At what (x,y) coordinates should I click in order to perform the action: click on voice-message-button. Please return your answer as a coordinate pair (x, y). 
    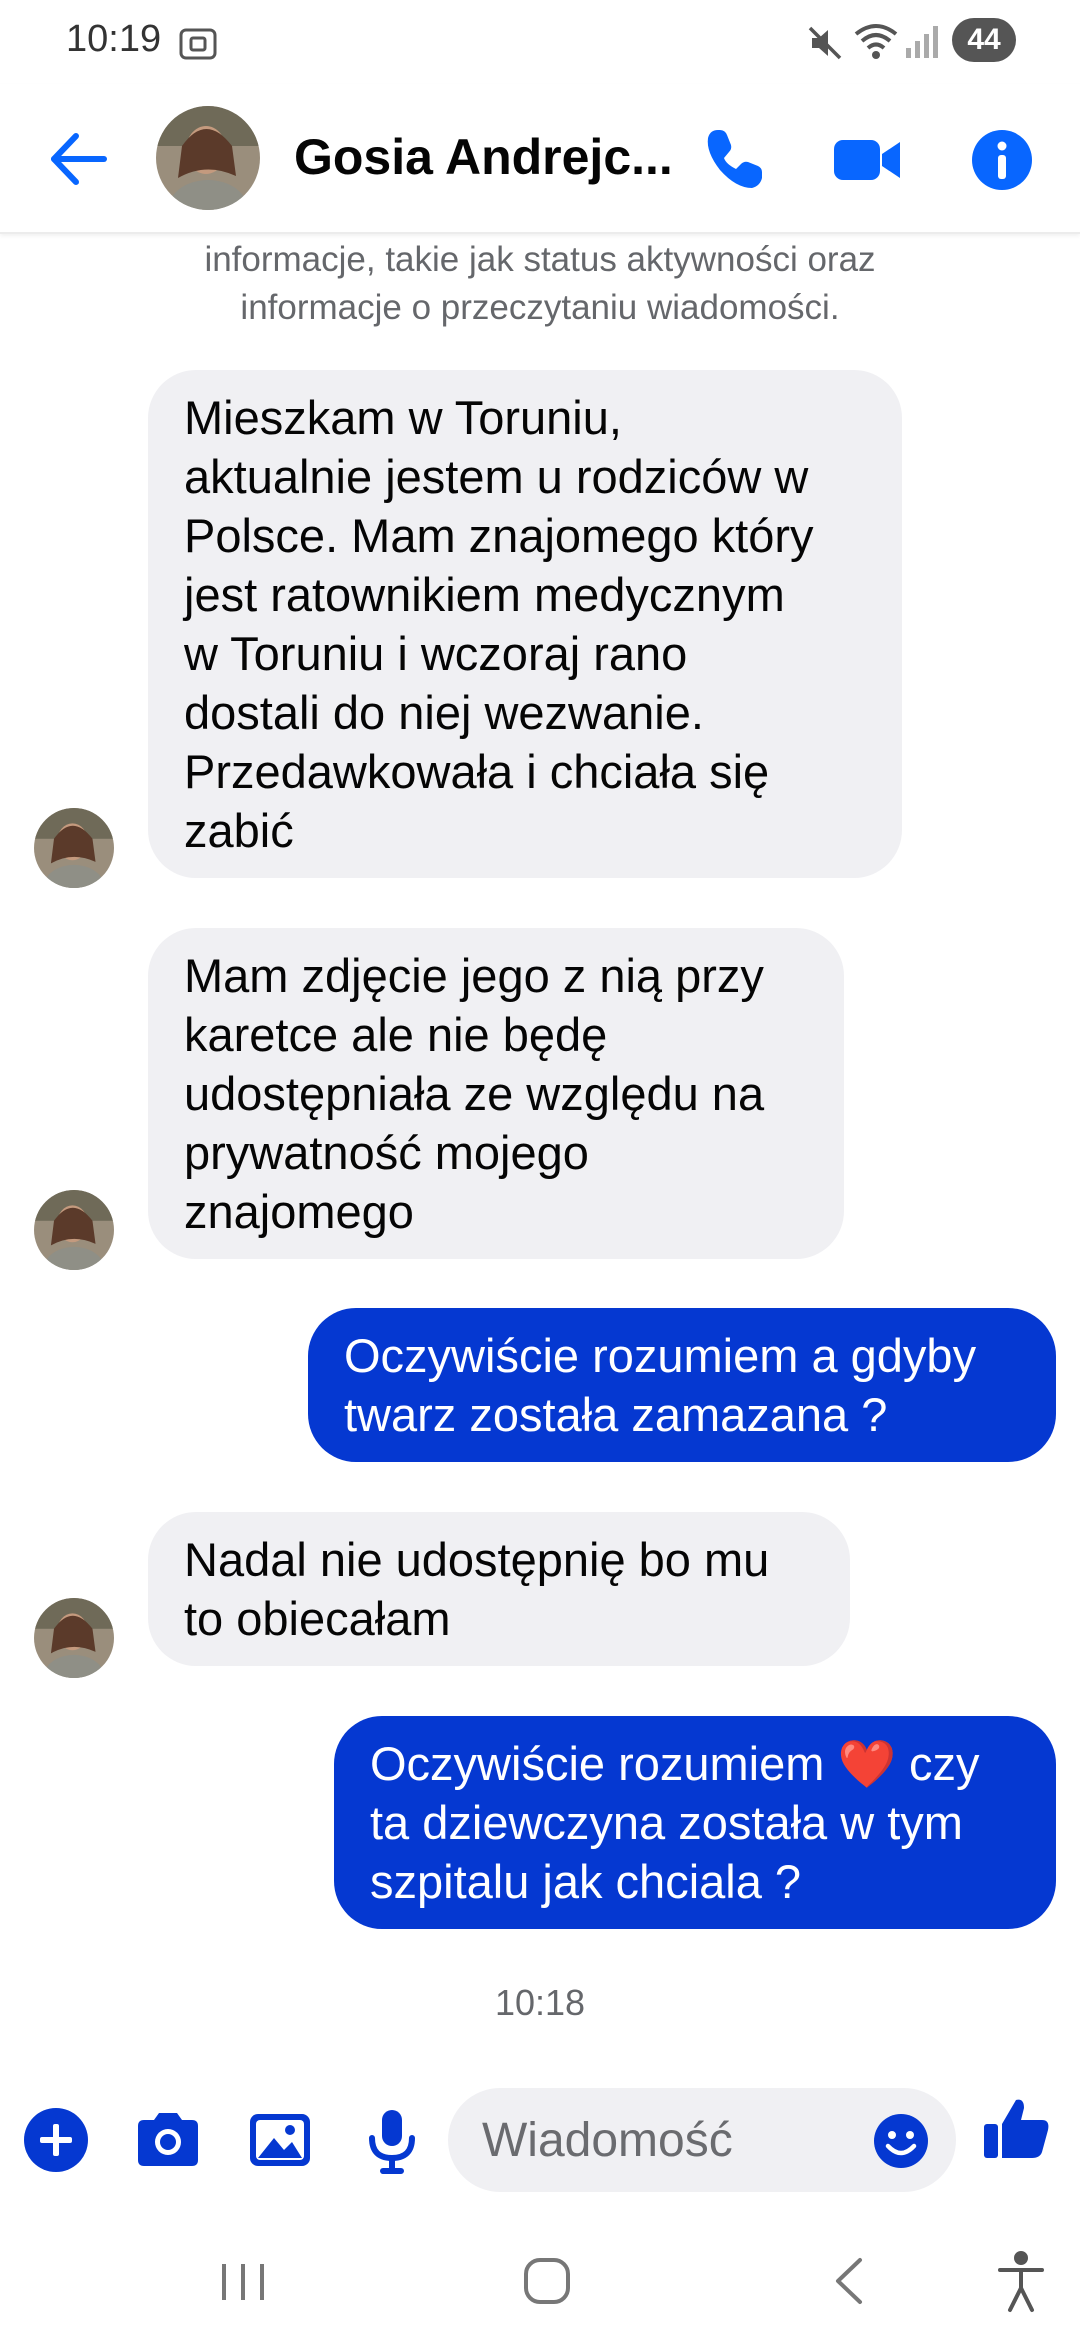
    Looking at the image, I should click on (392, 2140).